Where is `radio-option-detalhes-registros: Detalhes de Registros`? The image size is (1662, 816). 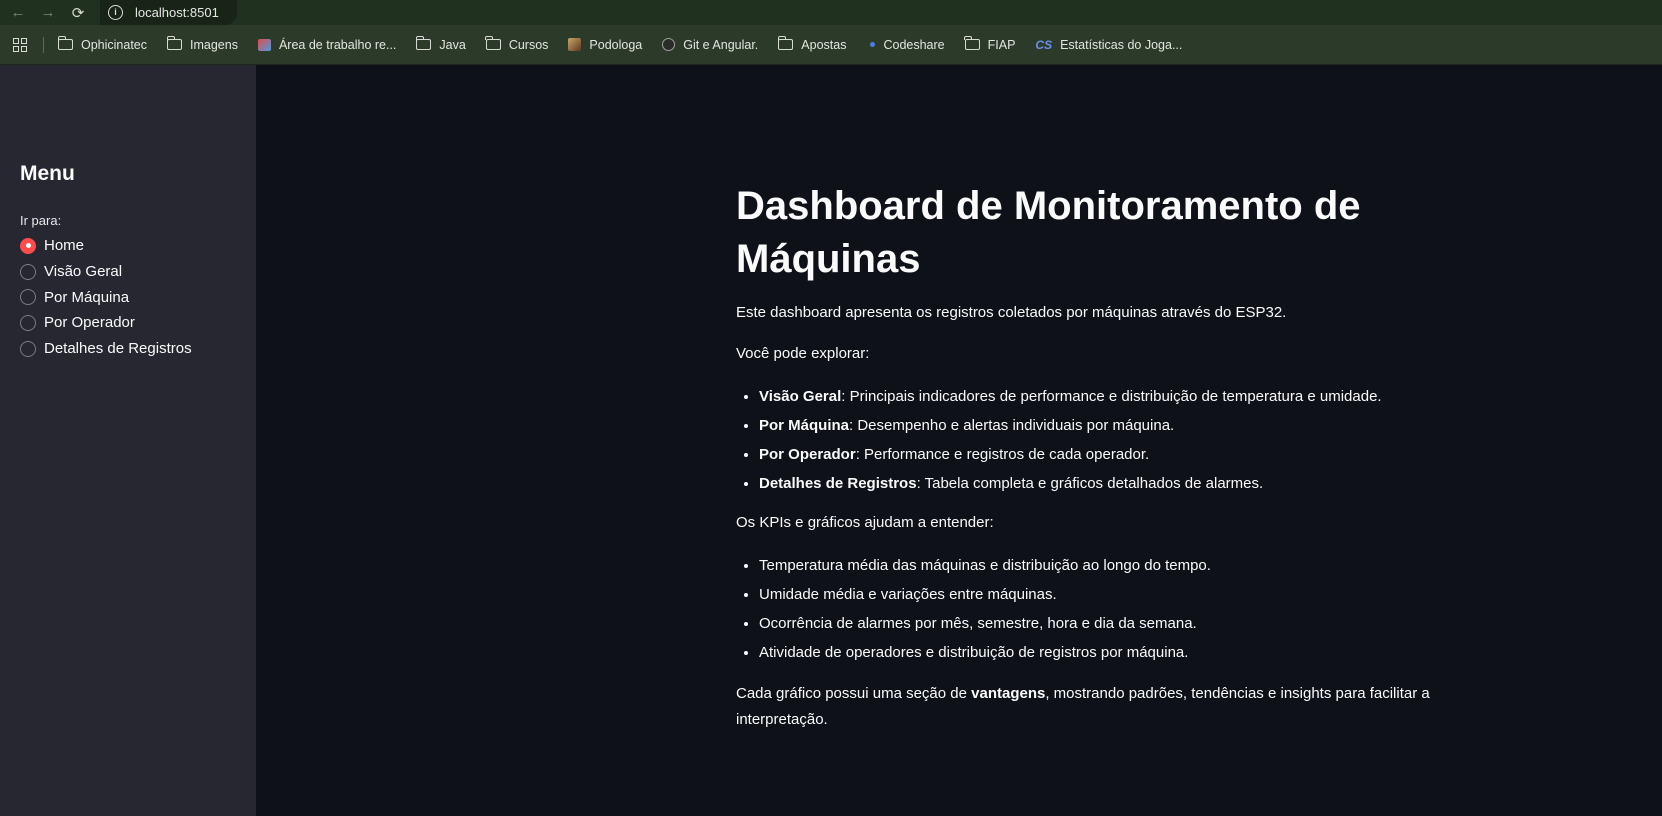
radio-option-detalhes-registros: Detalhes de Registros is located at coordinates (106, 349).